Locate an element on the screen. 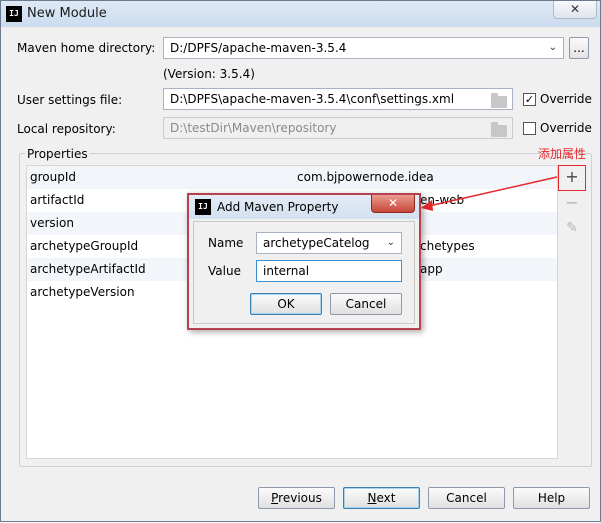 The width and height of the screenshot is (601, 523). chevron-down-icon: ⌄ is located at coordinates (390, 242).